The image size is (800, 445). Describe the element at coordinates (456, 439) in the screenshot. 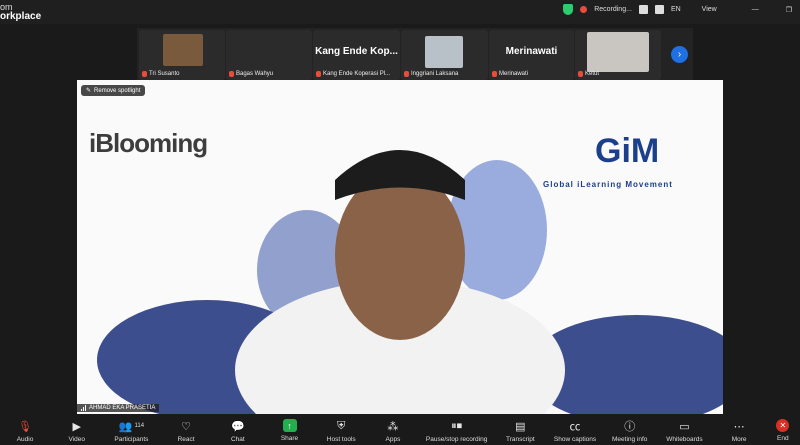

I see `pause-stop-label: Pause/stop recording` at that location.